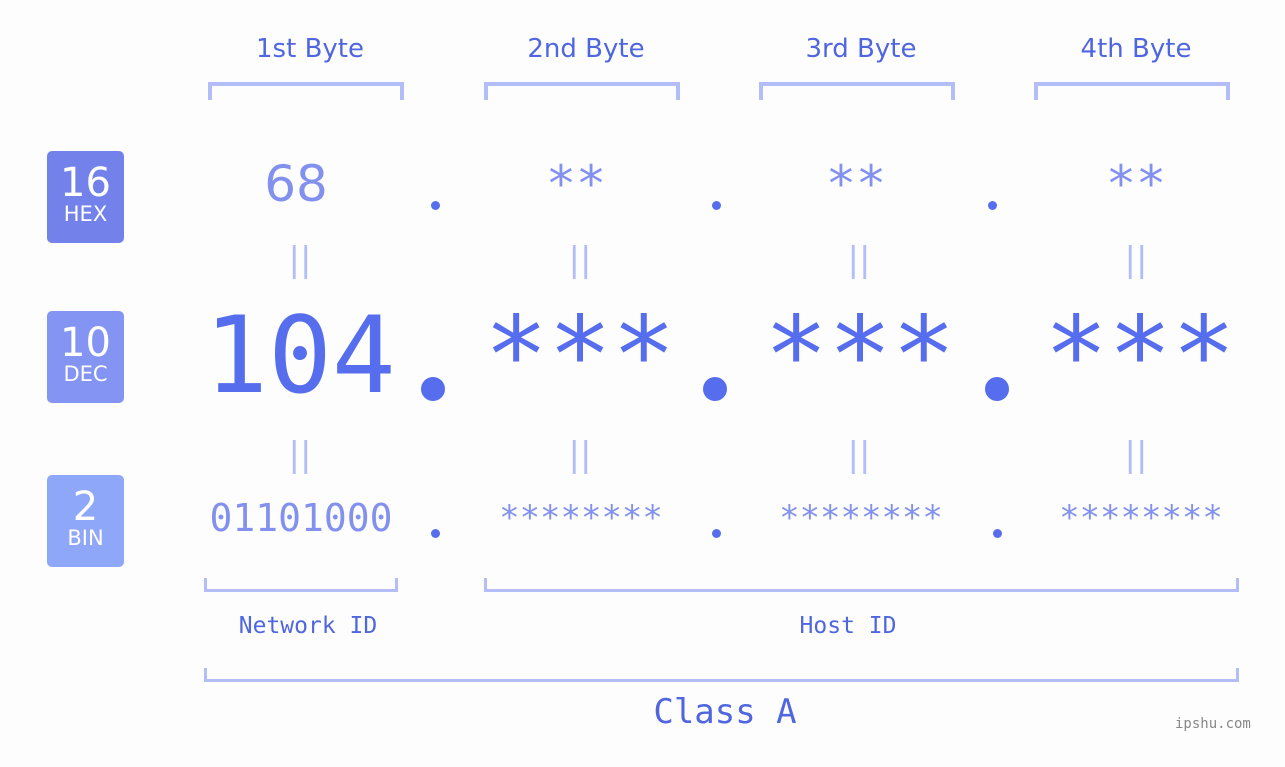 This screenshot has width=1285, height=767. I want to click on host-id-bracket, so click(861, 585).